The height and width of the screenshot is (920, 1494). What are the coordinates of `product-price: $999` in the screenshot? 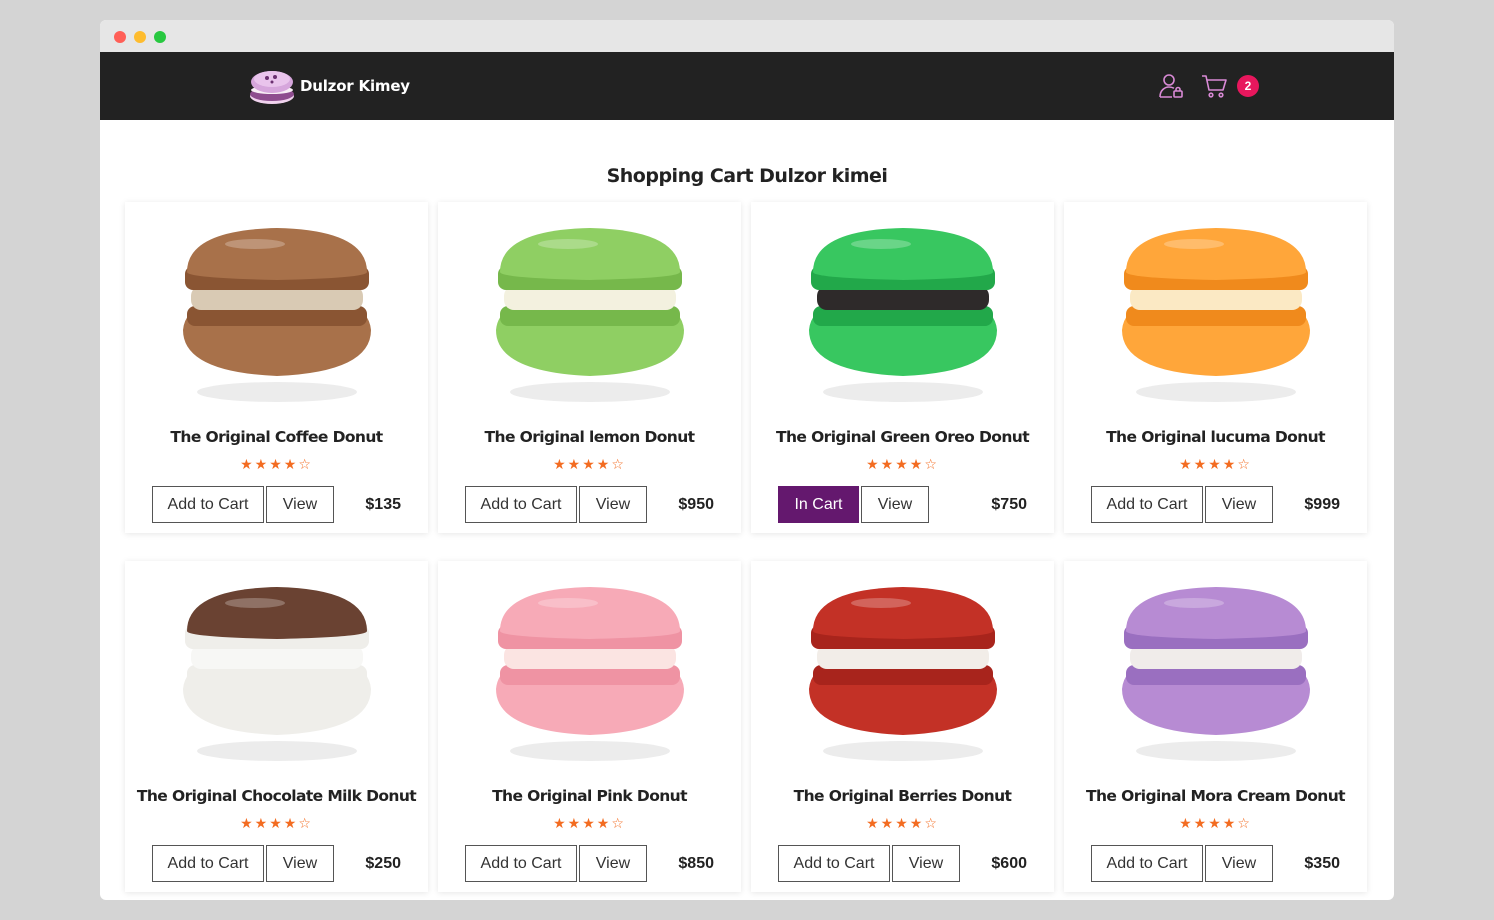 It's located at (1322, 504).